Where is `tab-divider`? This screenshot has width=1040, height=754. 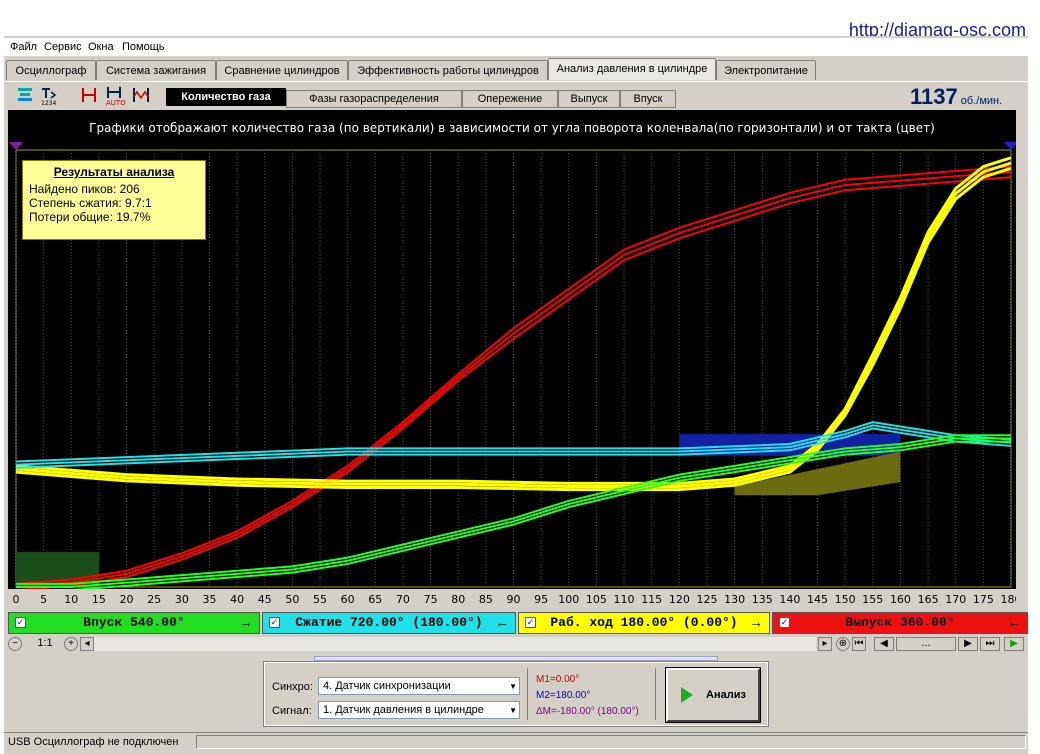 tab-divider is located at coordinates (516, 81).